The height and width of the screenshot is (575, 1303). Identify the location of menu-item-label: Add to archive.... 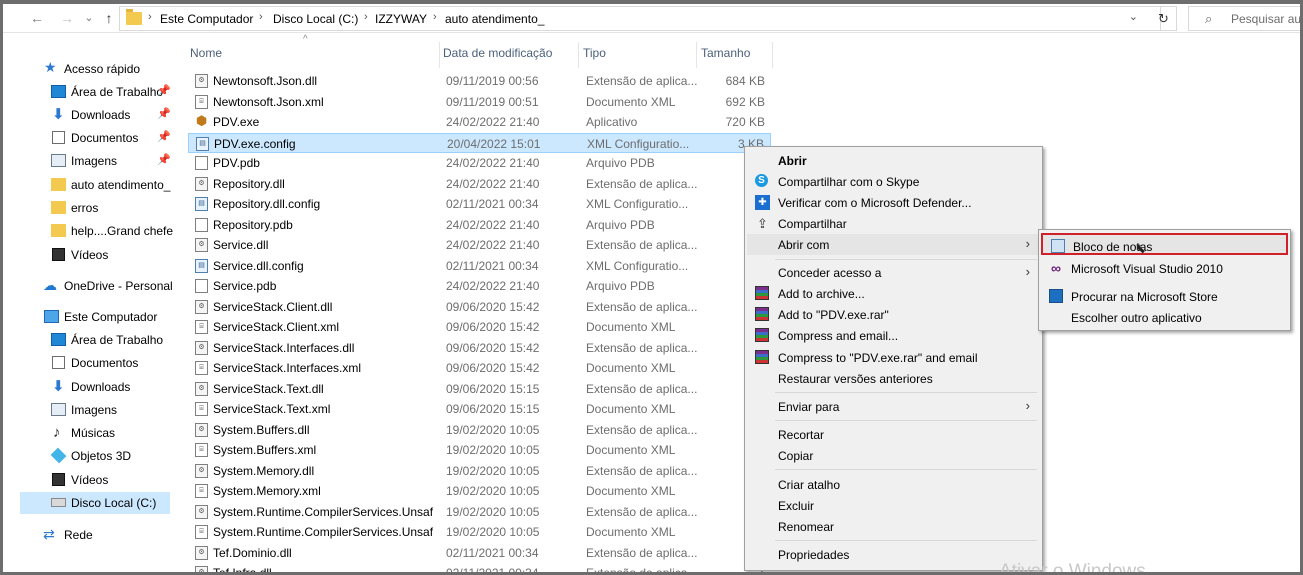
(821, 294).